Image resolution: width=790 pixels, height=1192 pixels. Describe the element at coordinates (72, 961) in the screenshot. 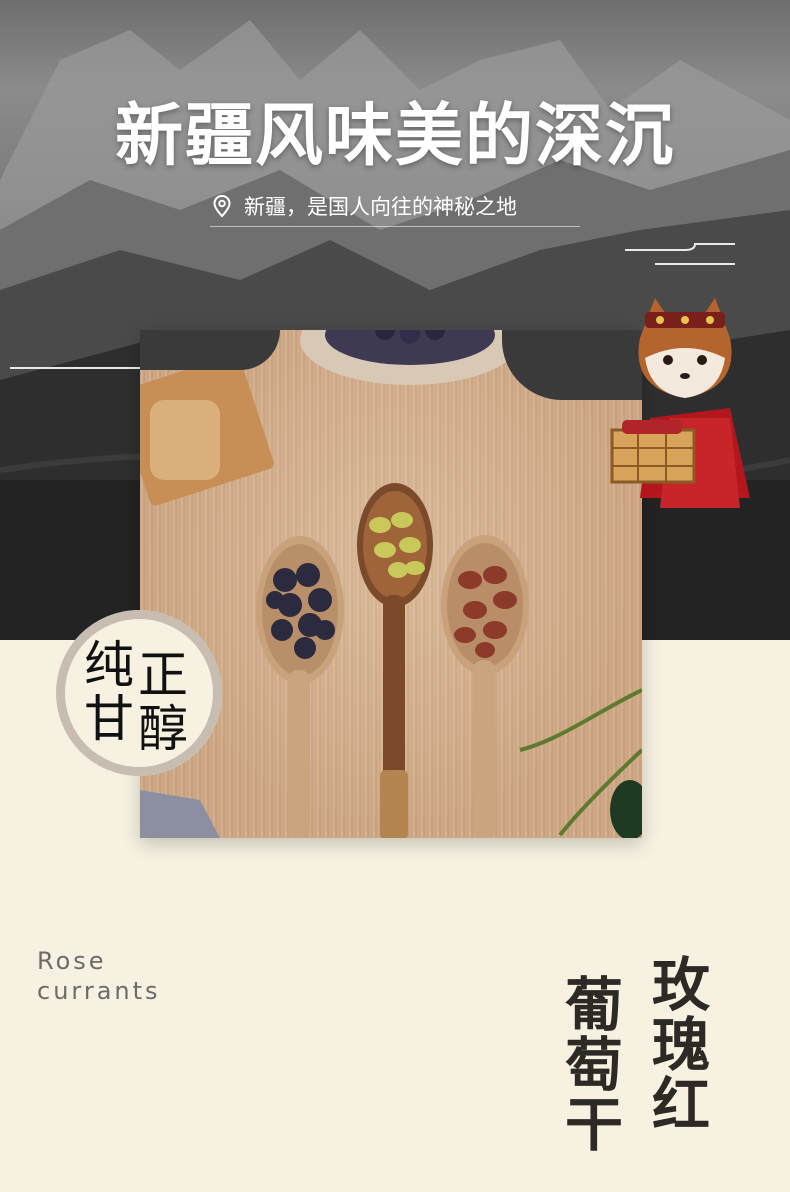

I see `english-name-line1: Rose` at that location.